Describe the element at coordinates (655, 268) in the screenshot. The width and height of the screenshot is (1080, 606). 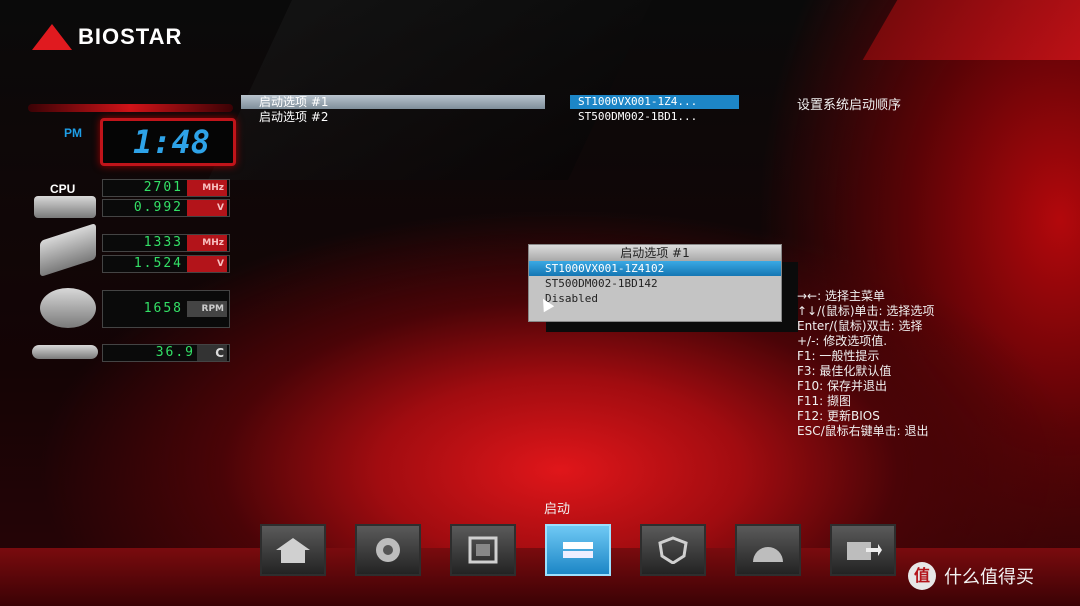
I see `popup-option: ST1000VX001-1Z4102` at that location.